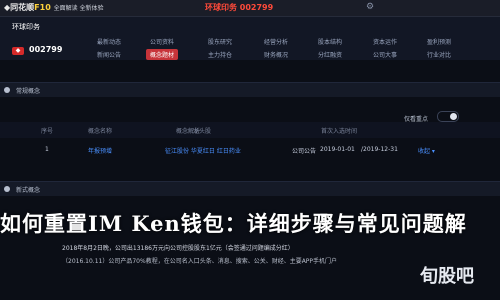  Describe the element at coordinates (162, 54) in the screenshot. I see `menu-concept-active: 概念题材` at that location.